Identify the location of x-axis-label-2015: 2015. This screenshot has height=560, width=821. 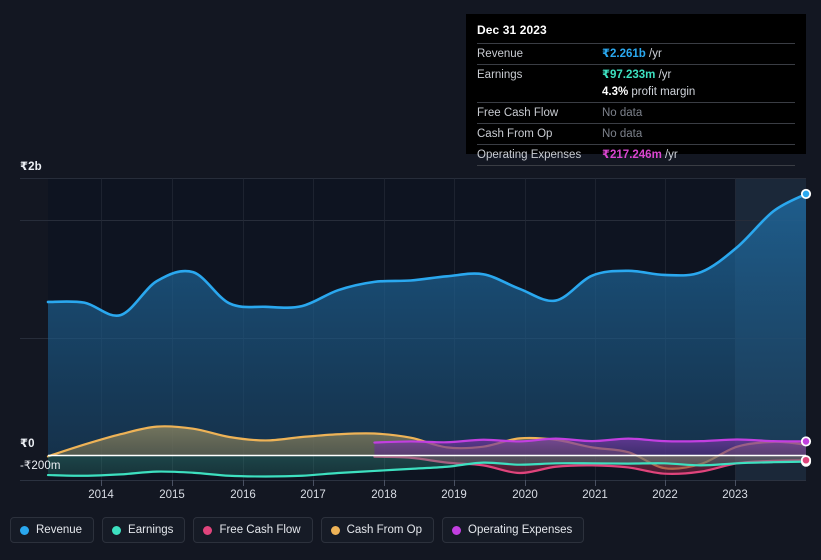
(172, 495).